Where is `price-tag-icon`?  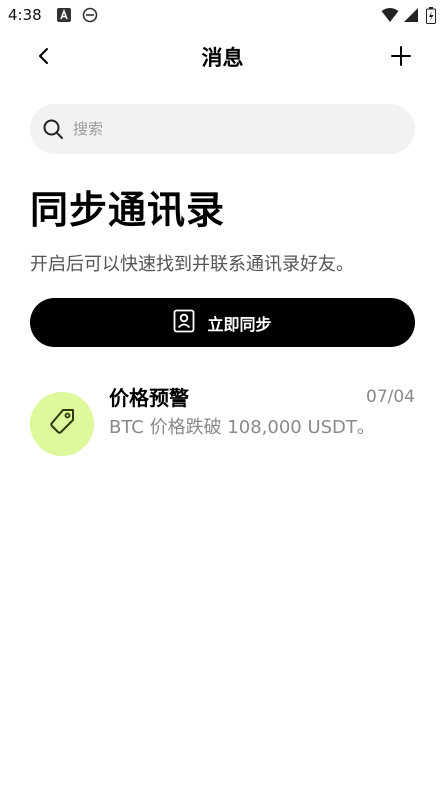 price-tag-icon is located at coordinates (62, 424).